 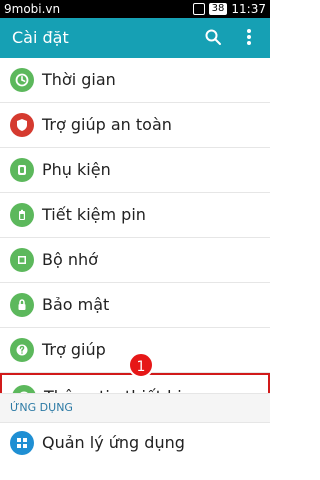 I want to click on app-bar: Cài đặt, so click(x=135, y=38).